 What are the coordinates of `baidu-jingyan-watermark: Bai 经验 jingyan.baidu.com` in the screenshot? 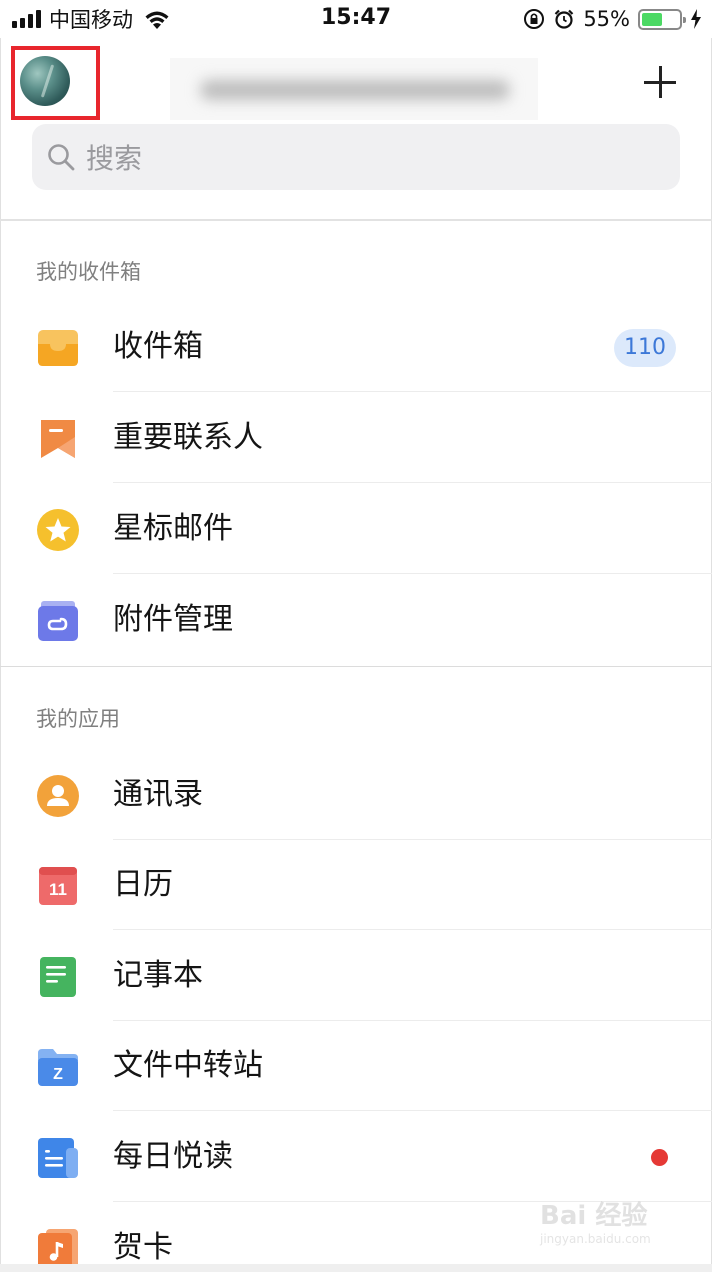 It's located at (610, 1225).